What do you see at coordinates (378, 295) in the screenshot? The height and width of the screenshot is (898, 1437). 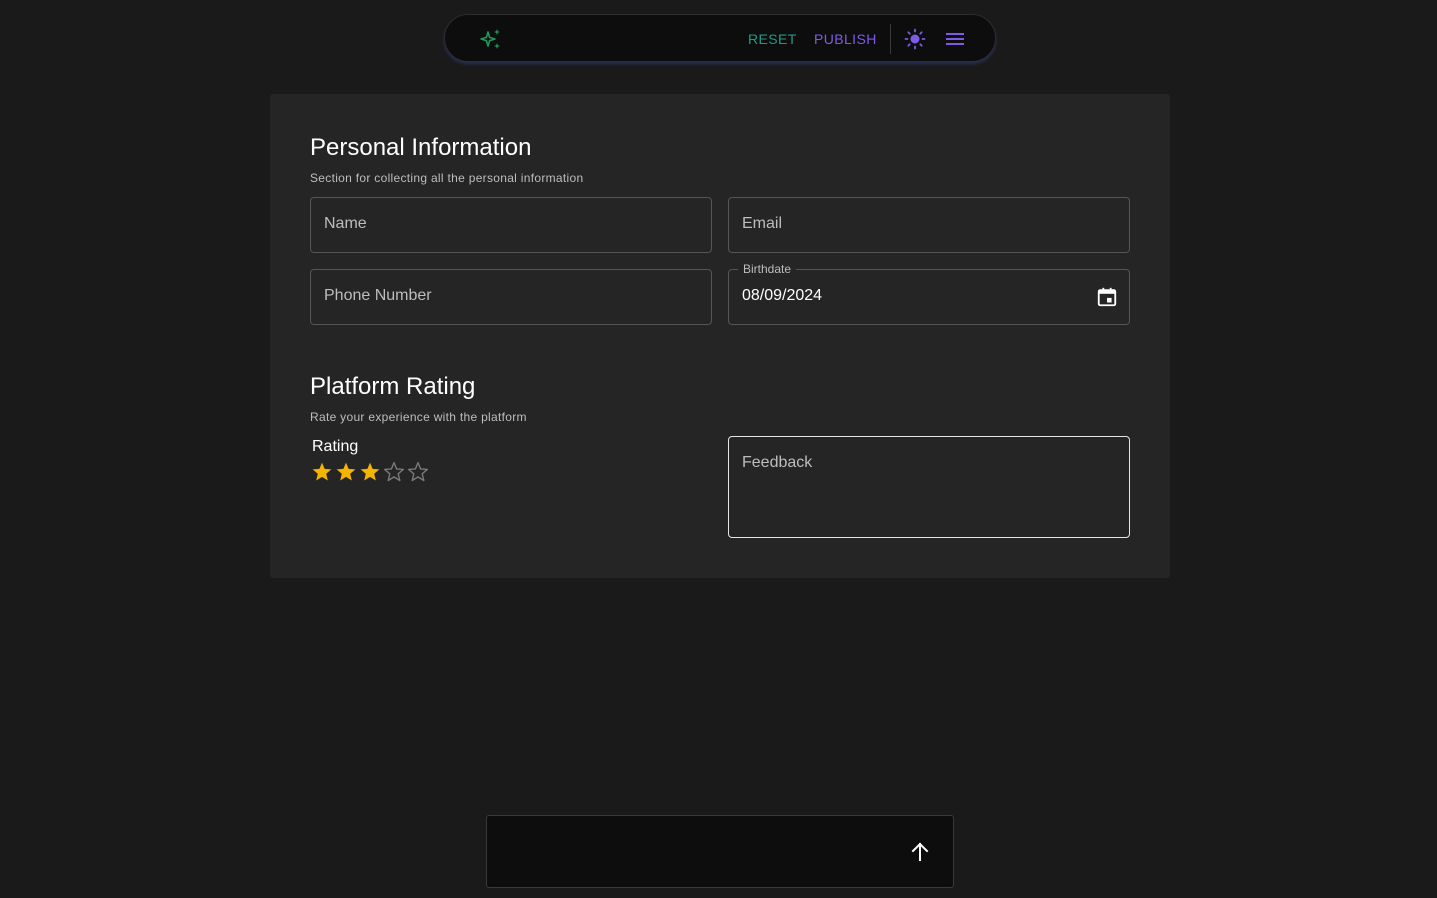 I see `phone-number-placeholder: Phone Number` at bounding box center [378, 295].